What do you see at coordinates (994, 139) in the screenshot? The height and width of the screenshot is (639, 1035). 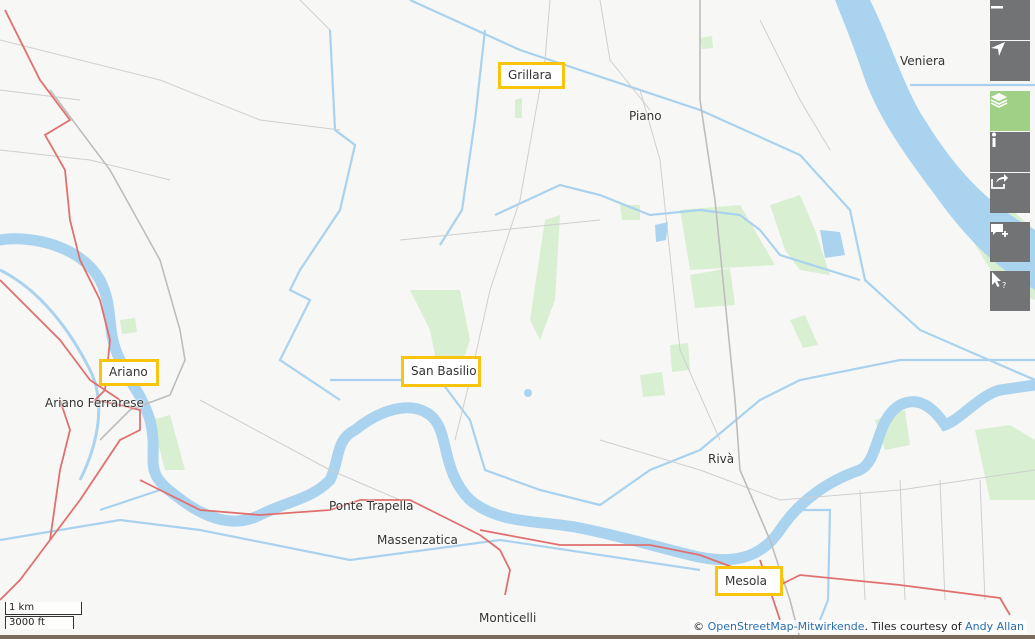 I see `info-icon` at bounding box center [994, 139].